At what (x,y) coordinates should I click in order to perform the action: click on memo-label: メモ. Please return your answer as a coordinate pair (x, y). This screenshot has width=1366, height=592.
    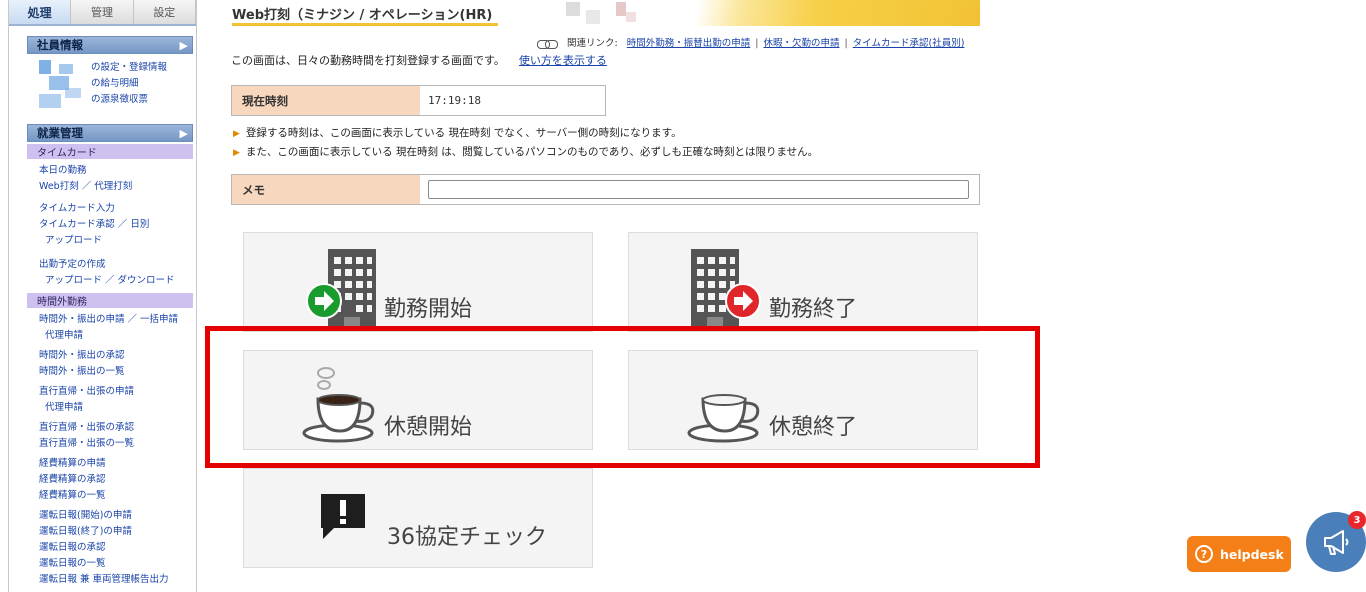
    Looking at the image, I should click on (326, 189).